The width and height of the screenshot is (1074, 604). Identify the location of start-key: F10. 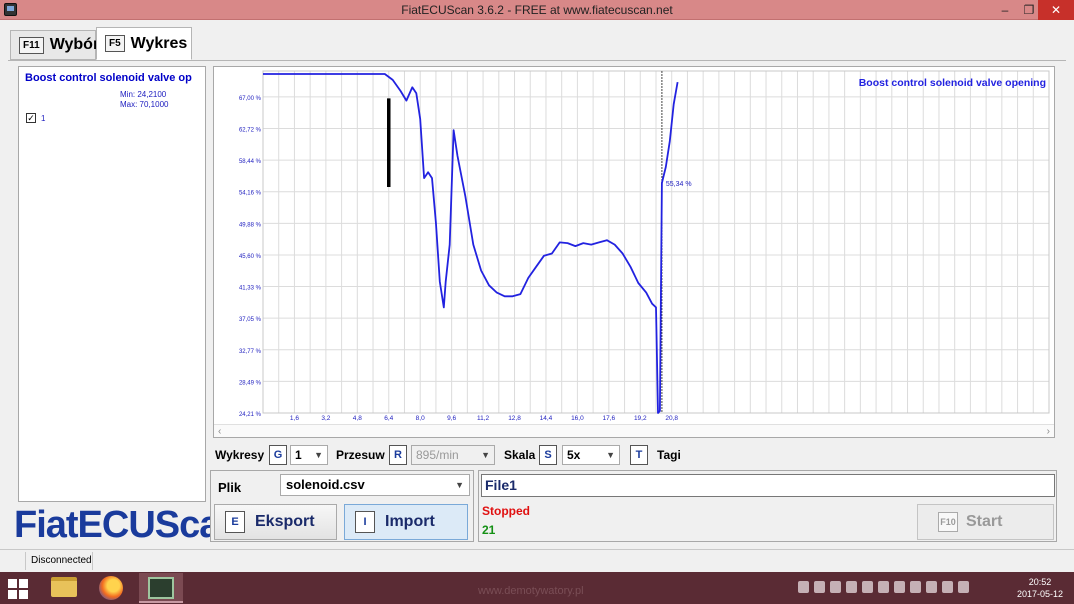
(948, 522).